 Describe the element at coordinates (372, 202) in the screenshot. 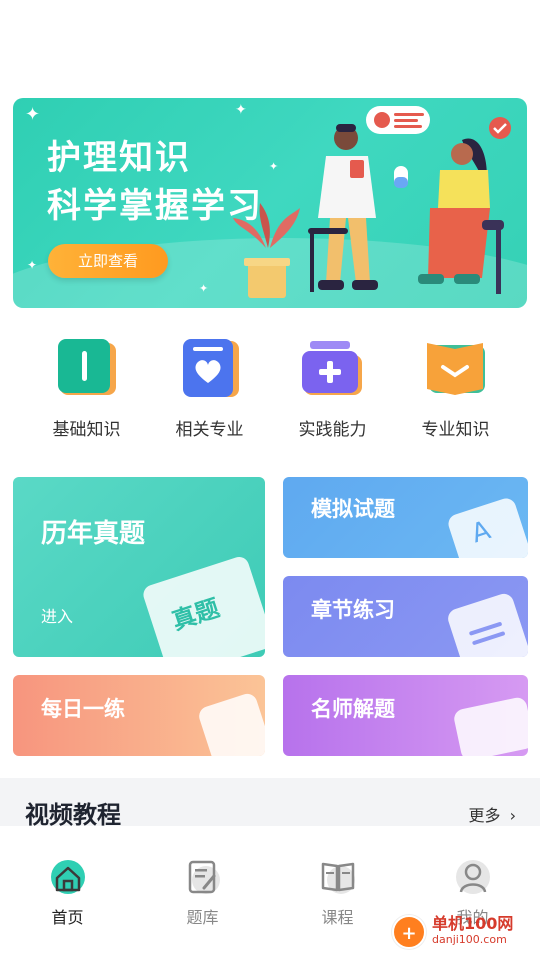

I see `nurse-patient-illustration` at that location.